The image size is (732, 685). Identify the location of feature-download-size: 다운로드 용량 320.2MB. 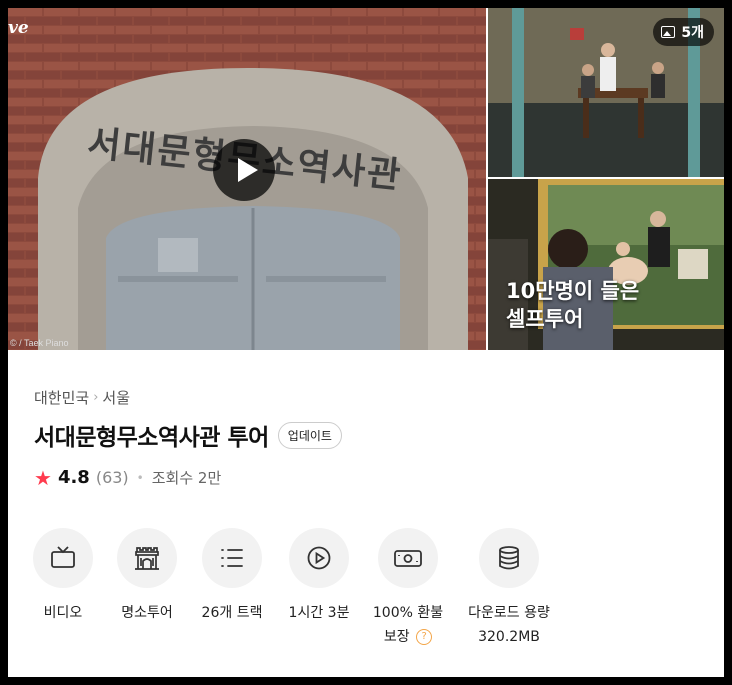
(509, 588).